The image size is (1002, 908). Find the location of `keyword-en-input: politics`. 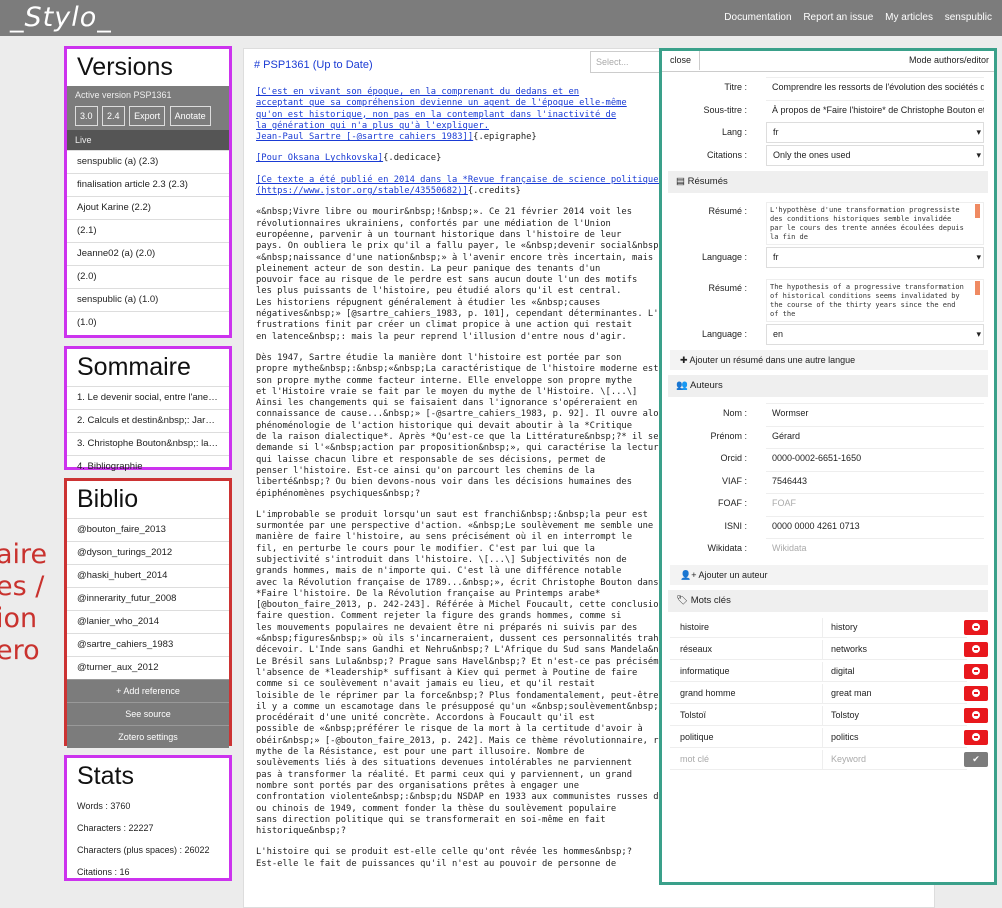

keyword-en-input: politics is located at coordinates (894, 737).